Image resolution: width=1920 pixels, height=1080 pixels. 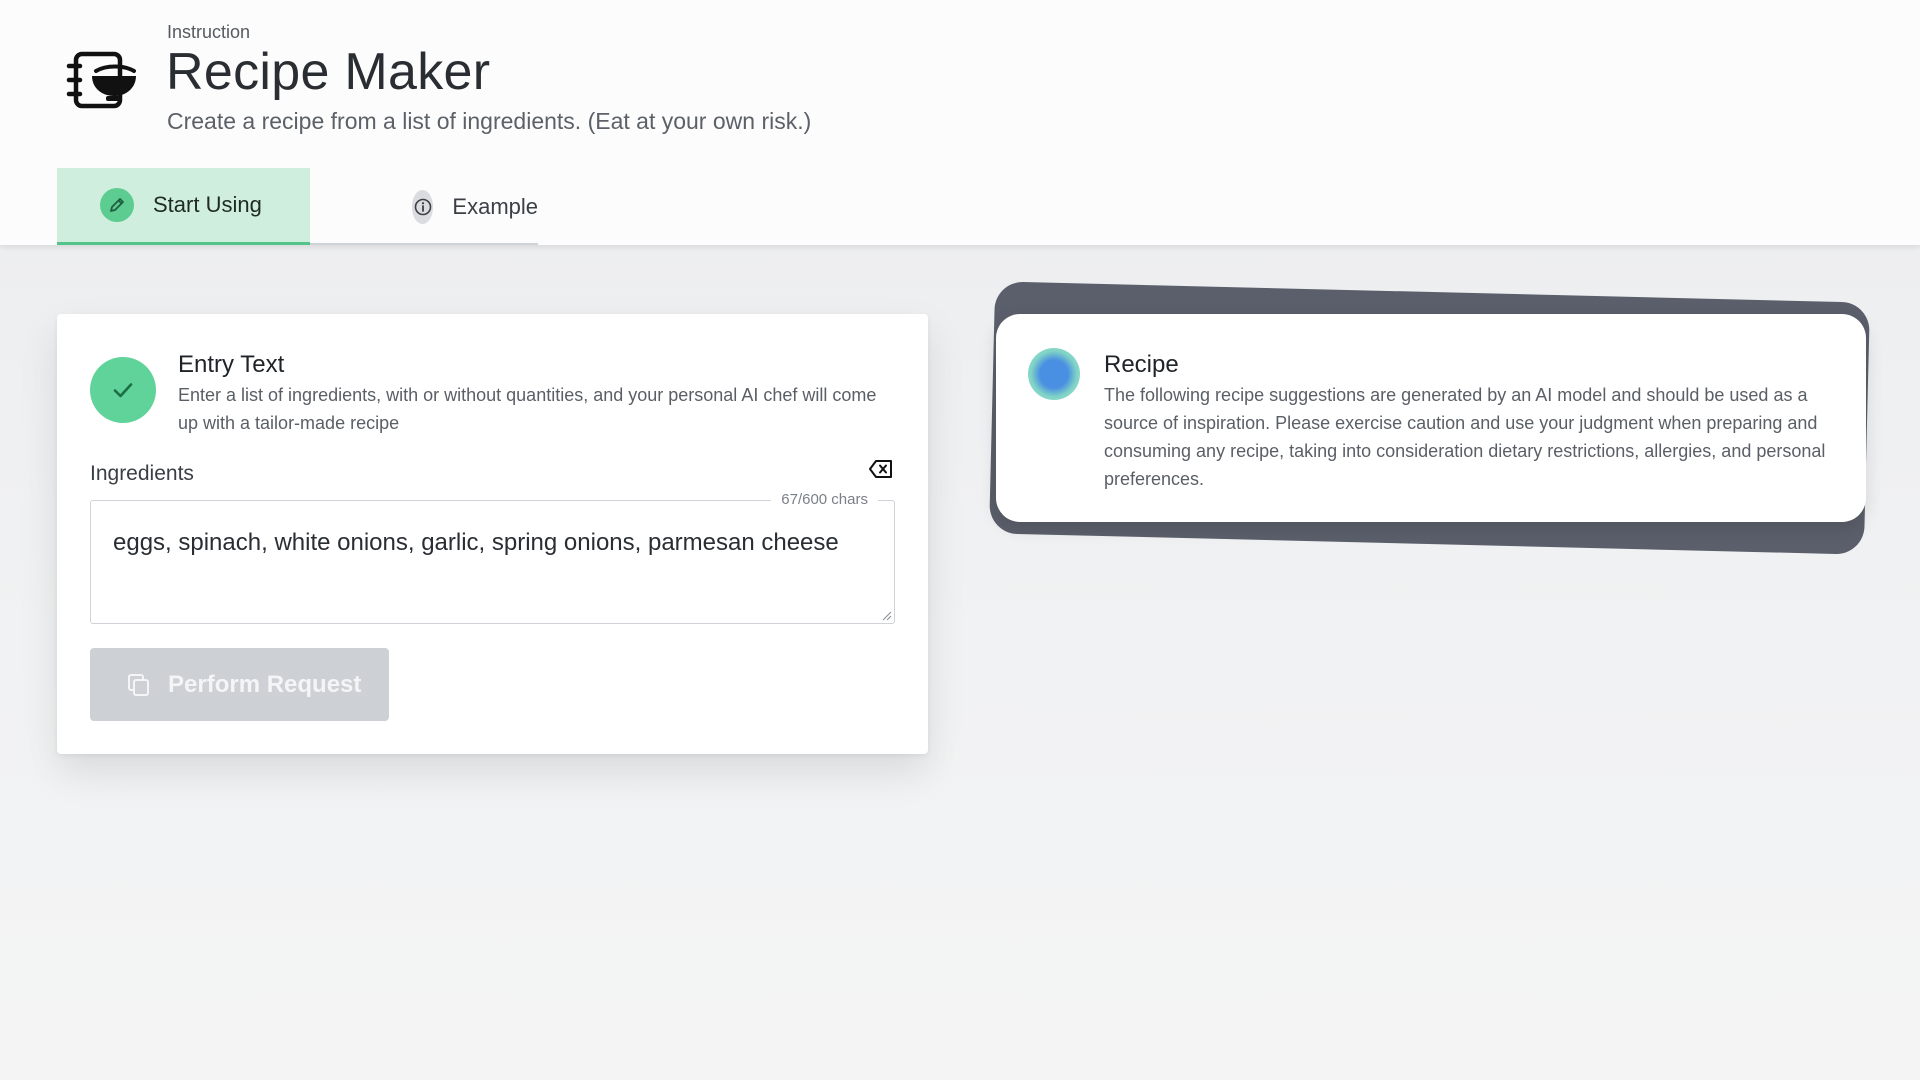 What do you see at coordinates (1141, 364) in the screenshot?
I see `recipe-card-title: Recipe` at bounding box center [1141, 364].